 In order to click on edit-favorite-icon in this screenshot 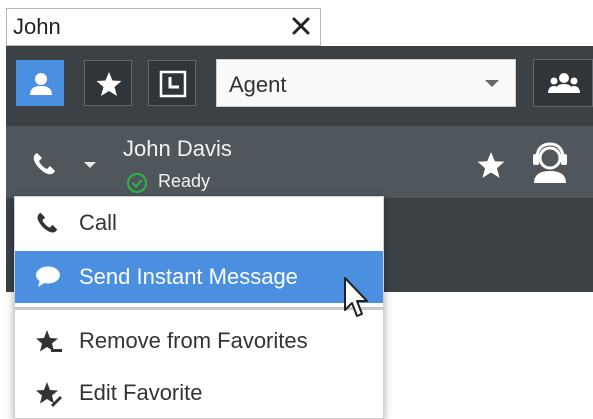, I will do `click(49, 394)`.